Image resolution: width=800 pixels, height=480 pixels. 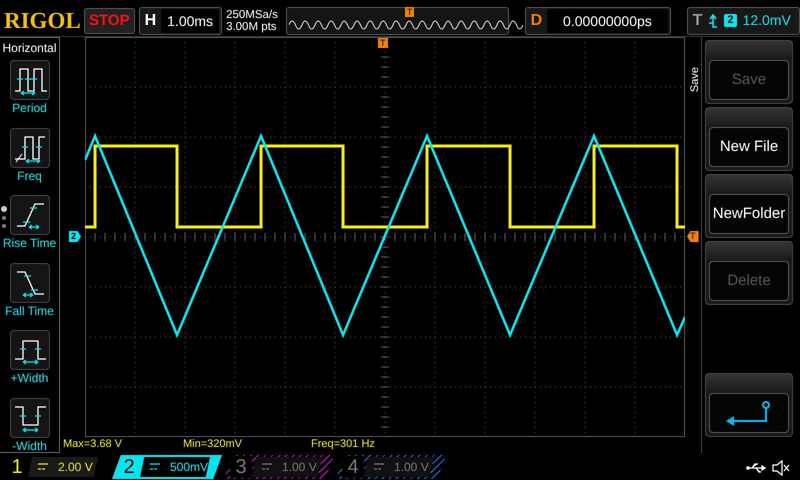 I want to click on page-indicator-icon, so click(x=4, y=218).